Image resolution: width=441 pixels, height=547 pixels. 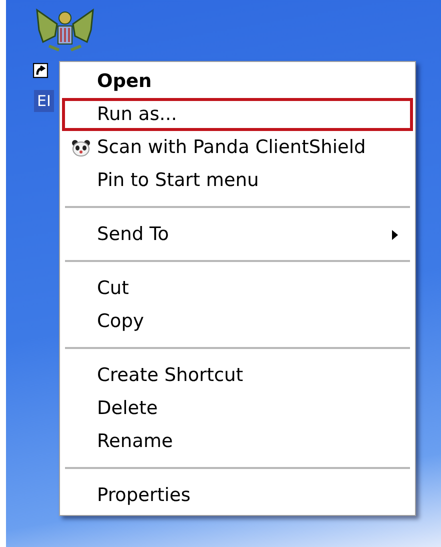 What do you see at coordinates (237, 147) in the screenshot?
I see `menu-item: Scan with Panda ClientShield` at bounding box center [237, 147].